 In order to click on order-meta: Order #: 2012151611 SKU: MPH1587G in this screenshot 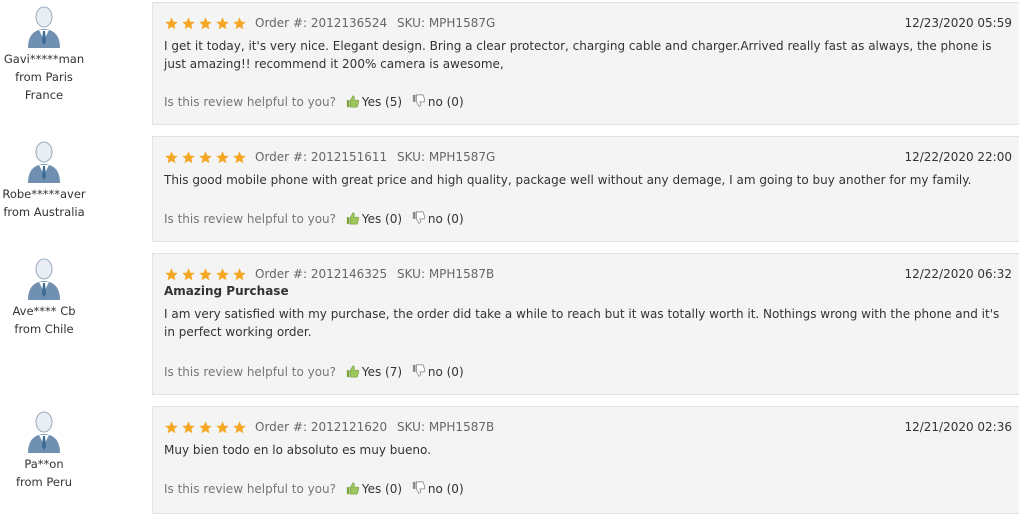, I will do `click(378, 157)`.